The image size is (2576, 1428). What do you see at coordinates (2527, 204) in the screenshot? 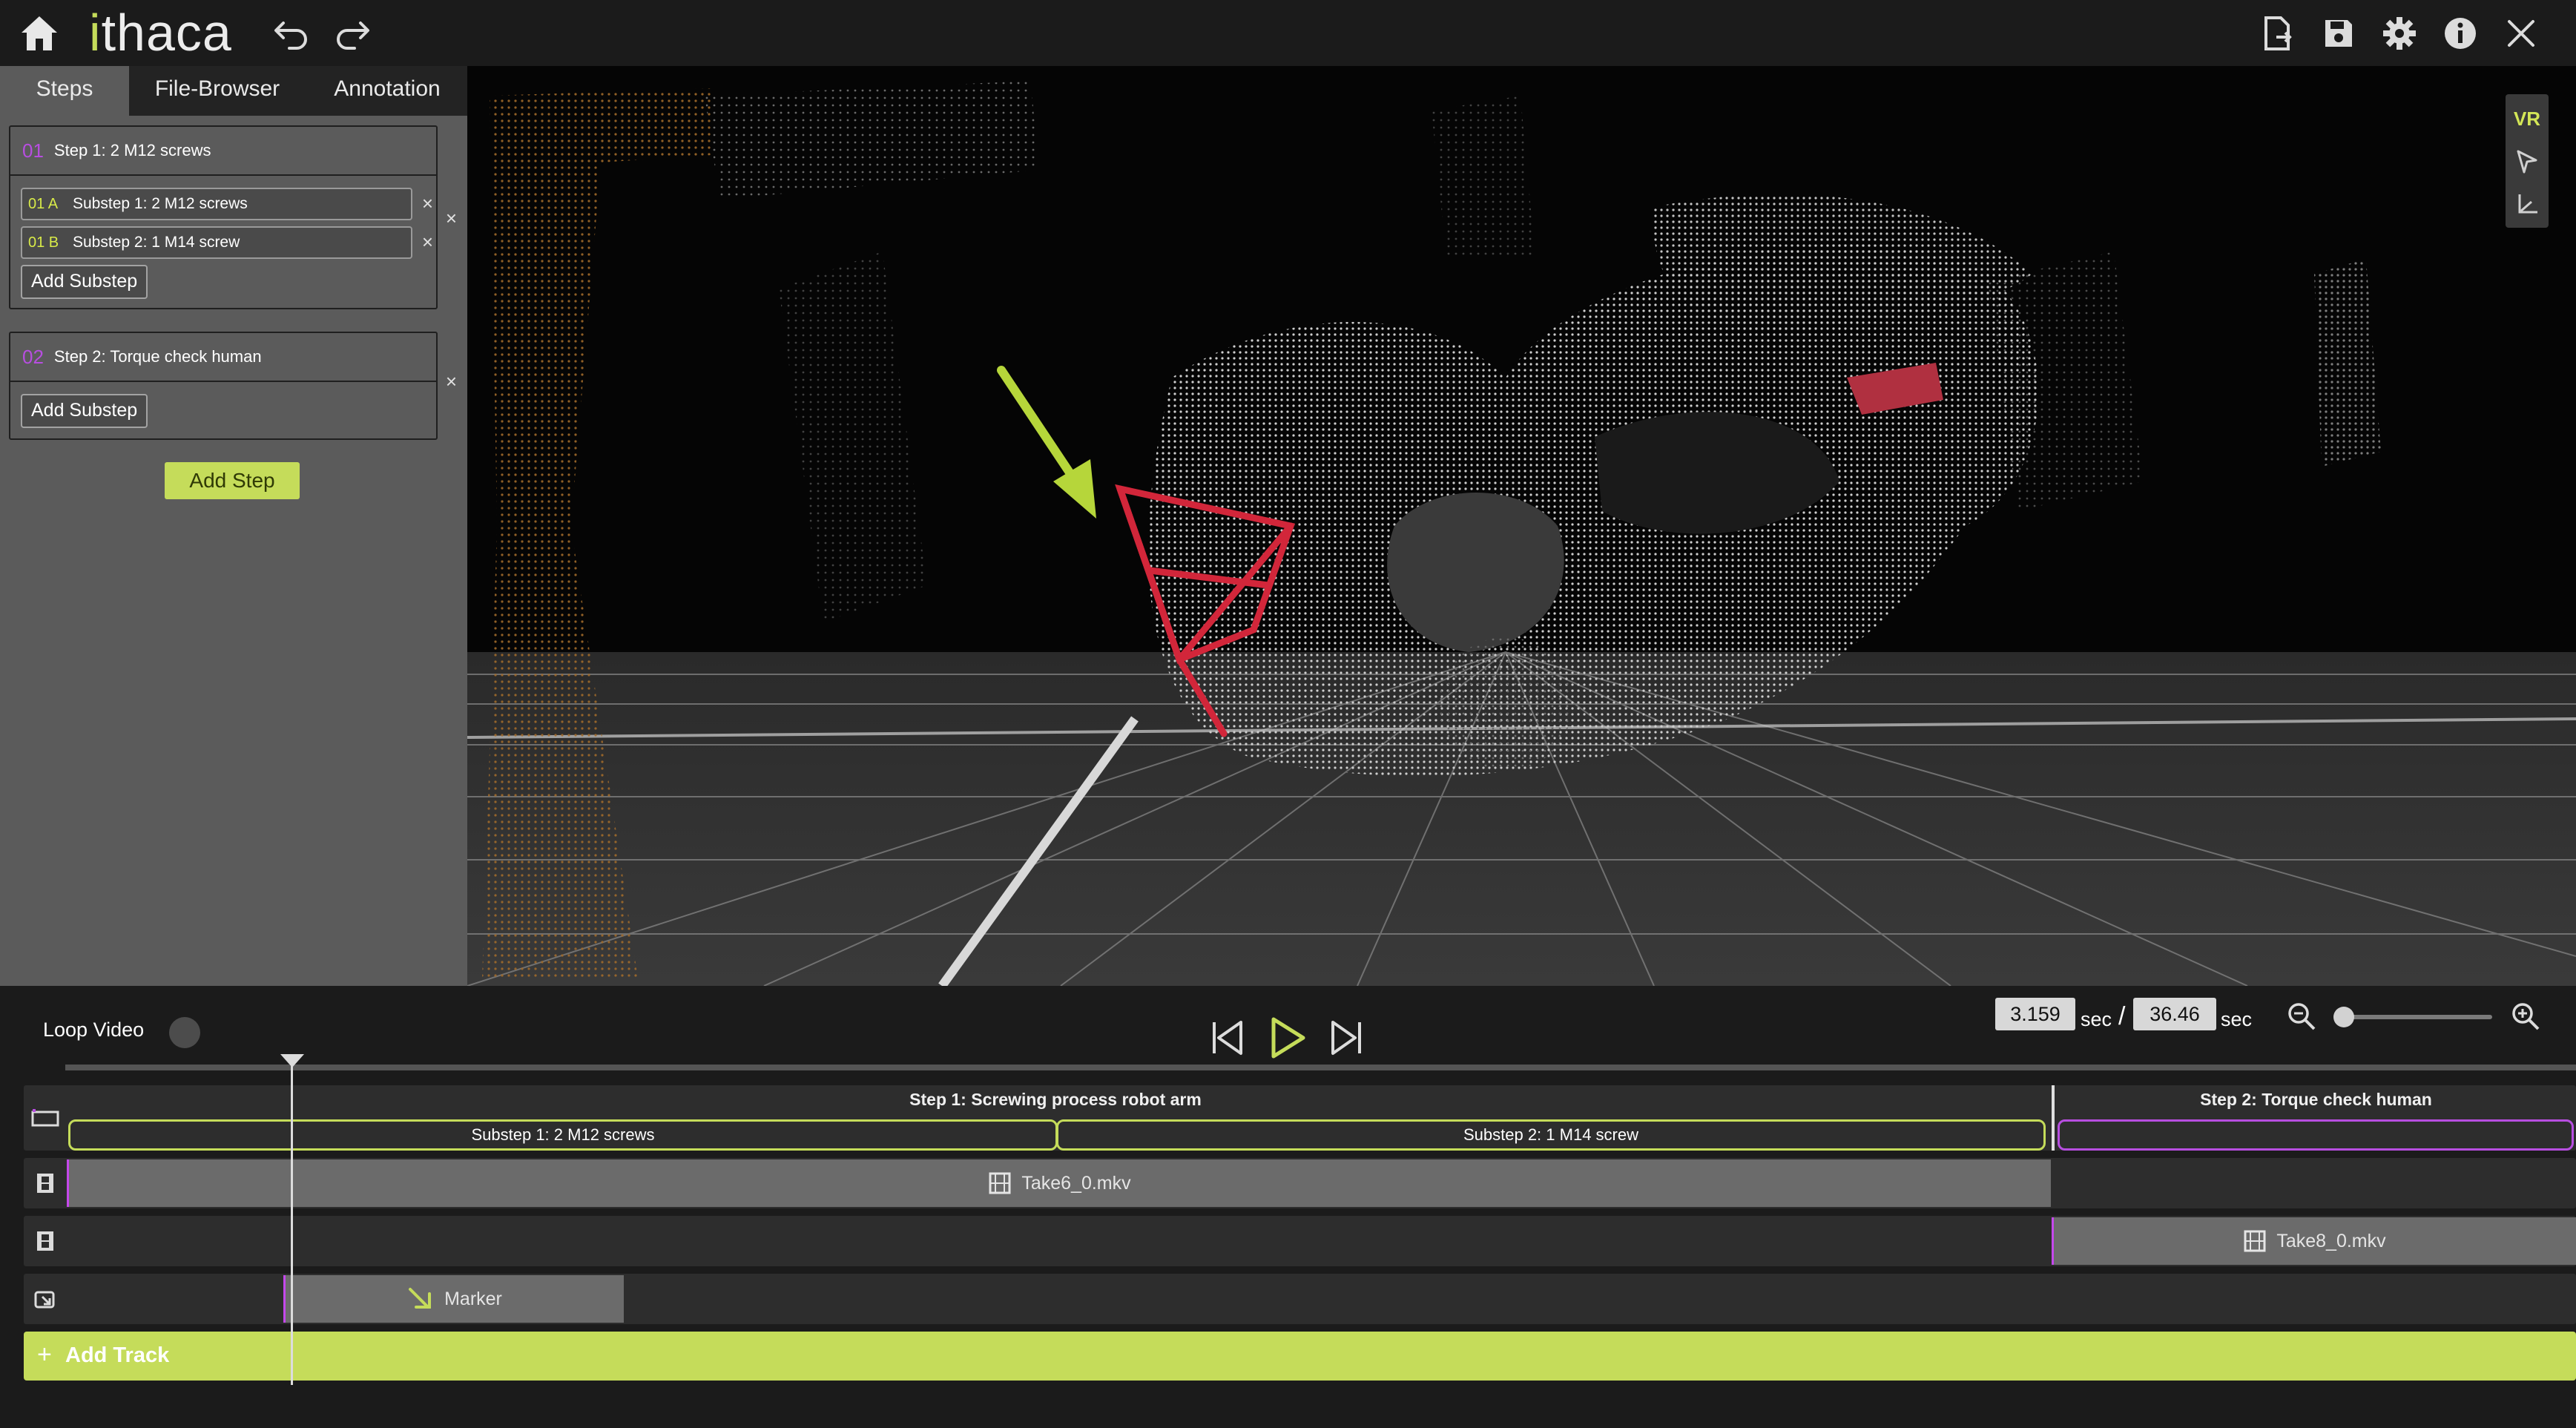
I see `axes-icon` at bounding box center [2527, 204].